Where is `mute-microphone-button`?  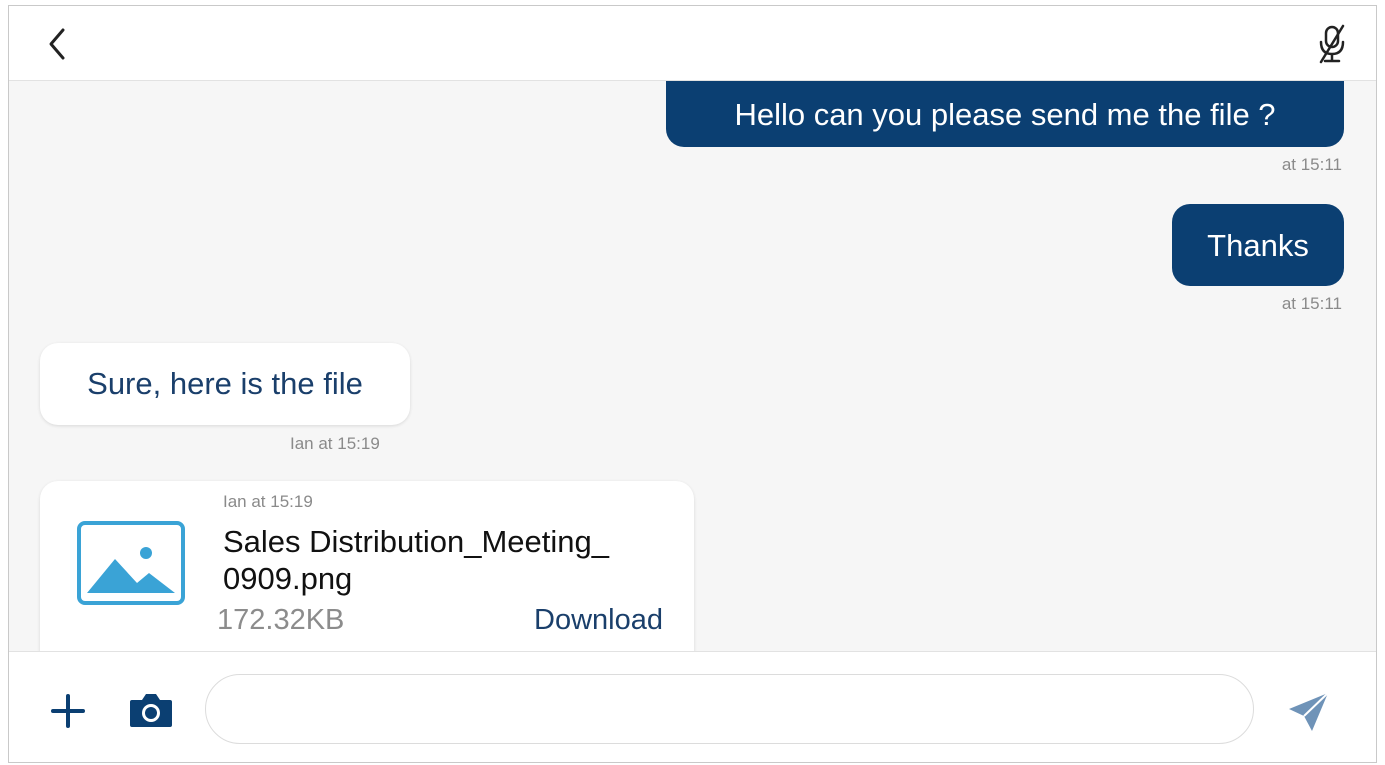
mute-microphone-button is located at coordinates (1332, 44).